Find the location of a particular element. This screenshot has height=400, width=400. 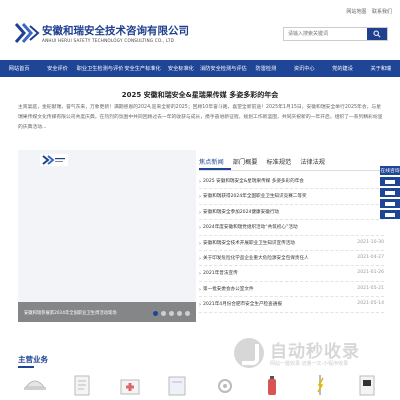

document-icon is located at coordinates (367, 385).